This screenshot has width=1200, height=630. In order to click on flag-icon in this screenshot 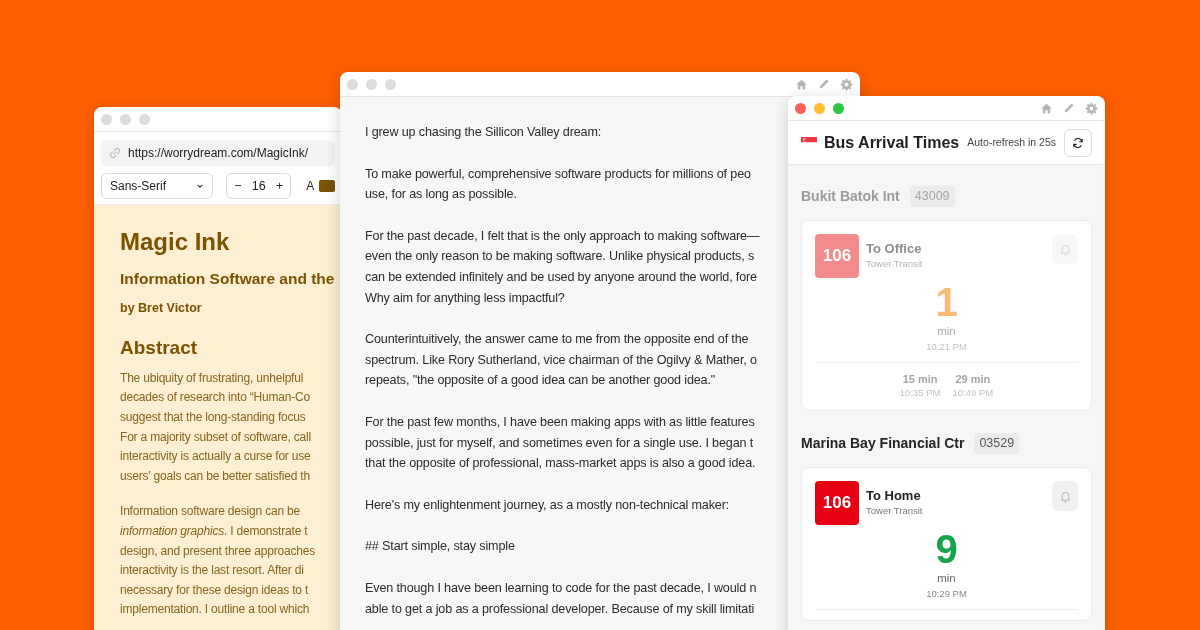, I will do `click(809, 142)`.